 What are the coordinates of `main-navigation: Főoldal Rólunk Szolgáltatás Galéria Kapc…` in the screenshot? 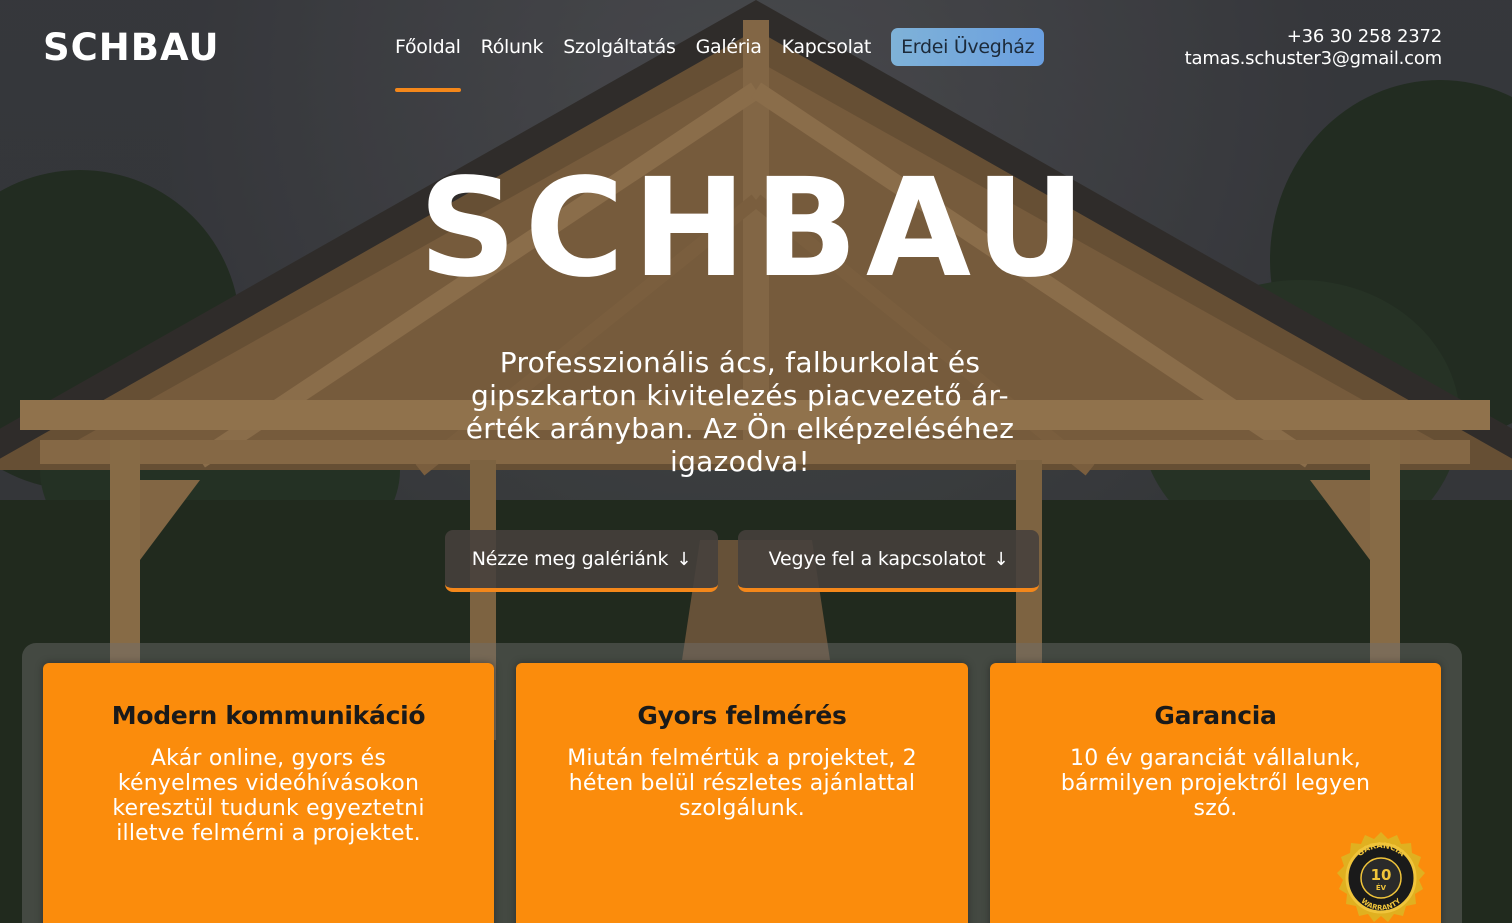 It's located at (720, 60).